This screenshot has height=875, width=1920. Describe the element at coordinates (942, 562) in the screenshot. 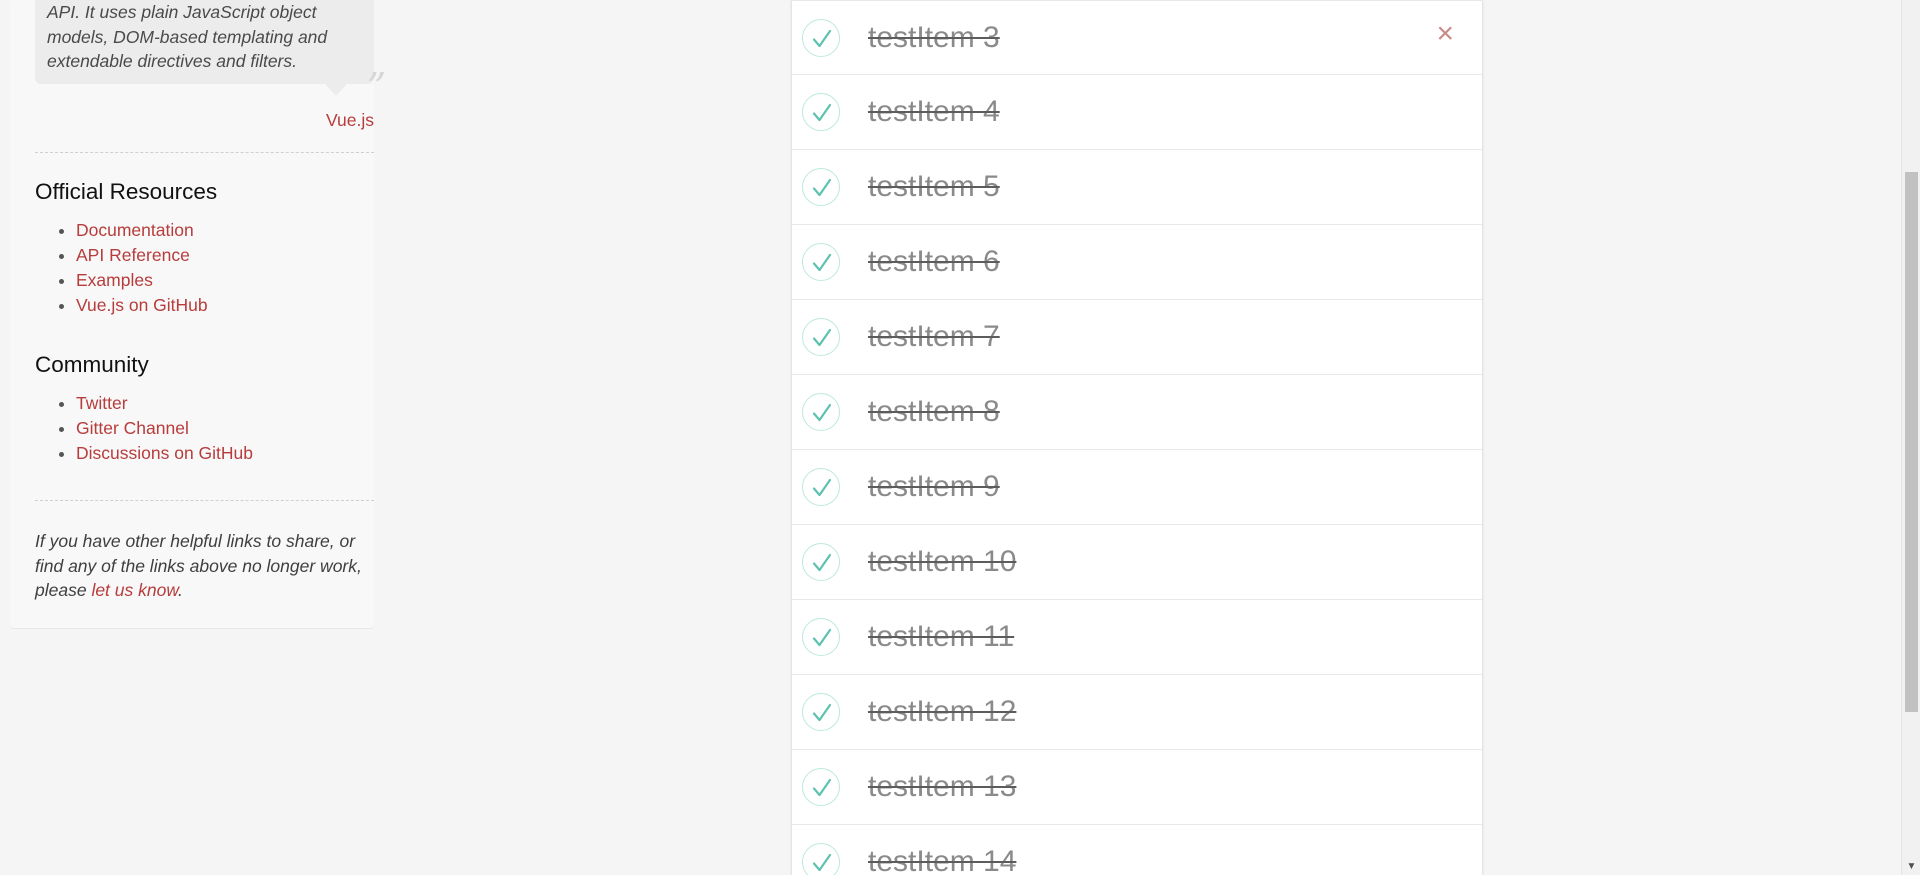

I see `todo-label: testItem 10` at that location.